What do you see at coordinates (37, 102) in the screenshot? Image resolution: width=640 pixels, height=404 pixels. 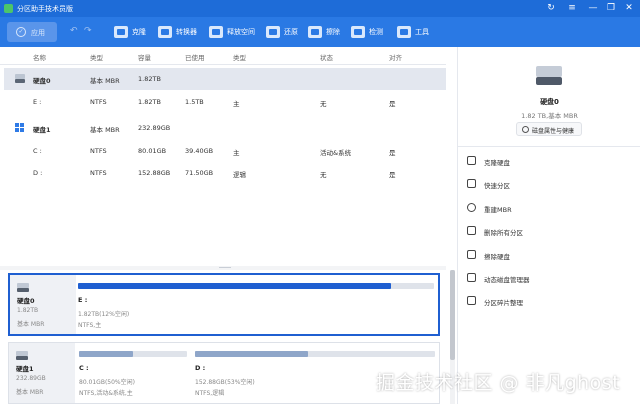 I see `row-name: E :` at bounding box center [37, 102].